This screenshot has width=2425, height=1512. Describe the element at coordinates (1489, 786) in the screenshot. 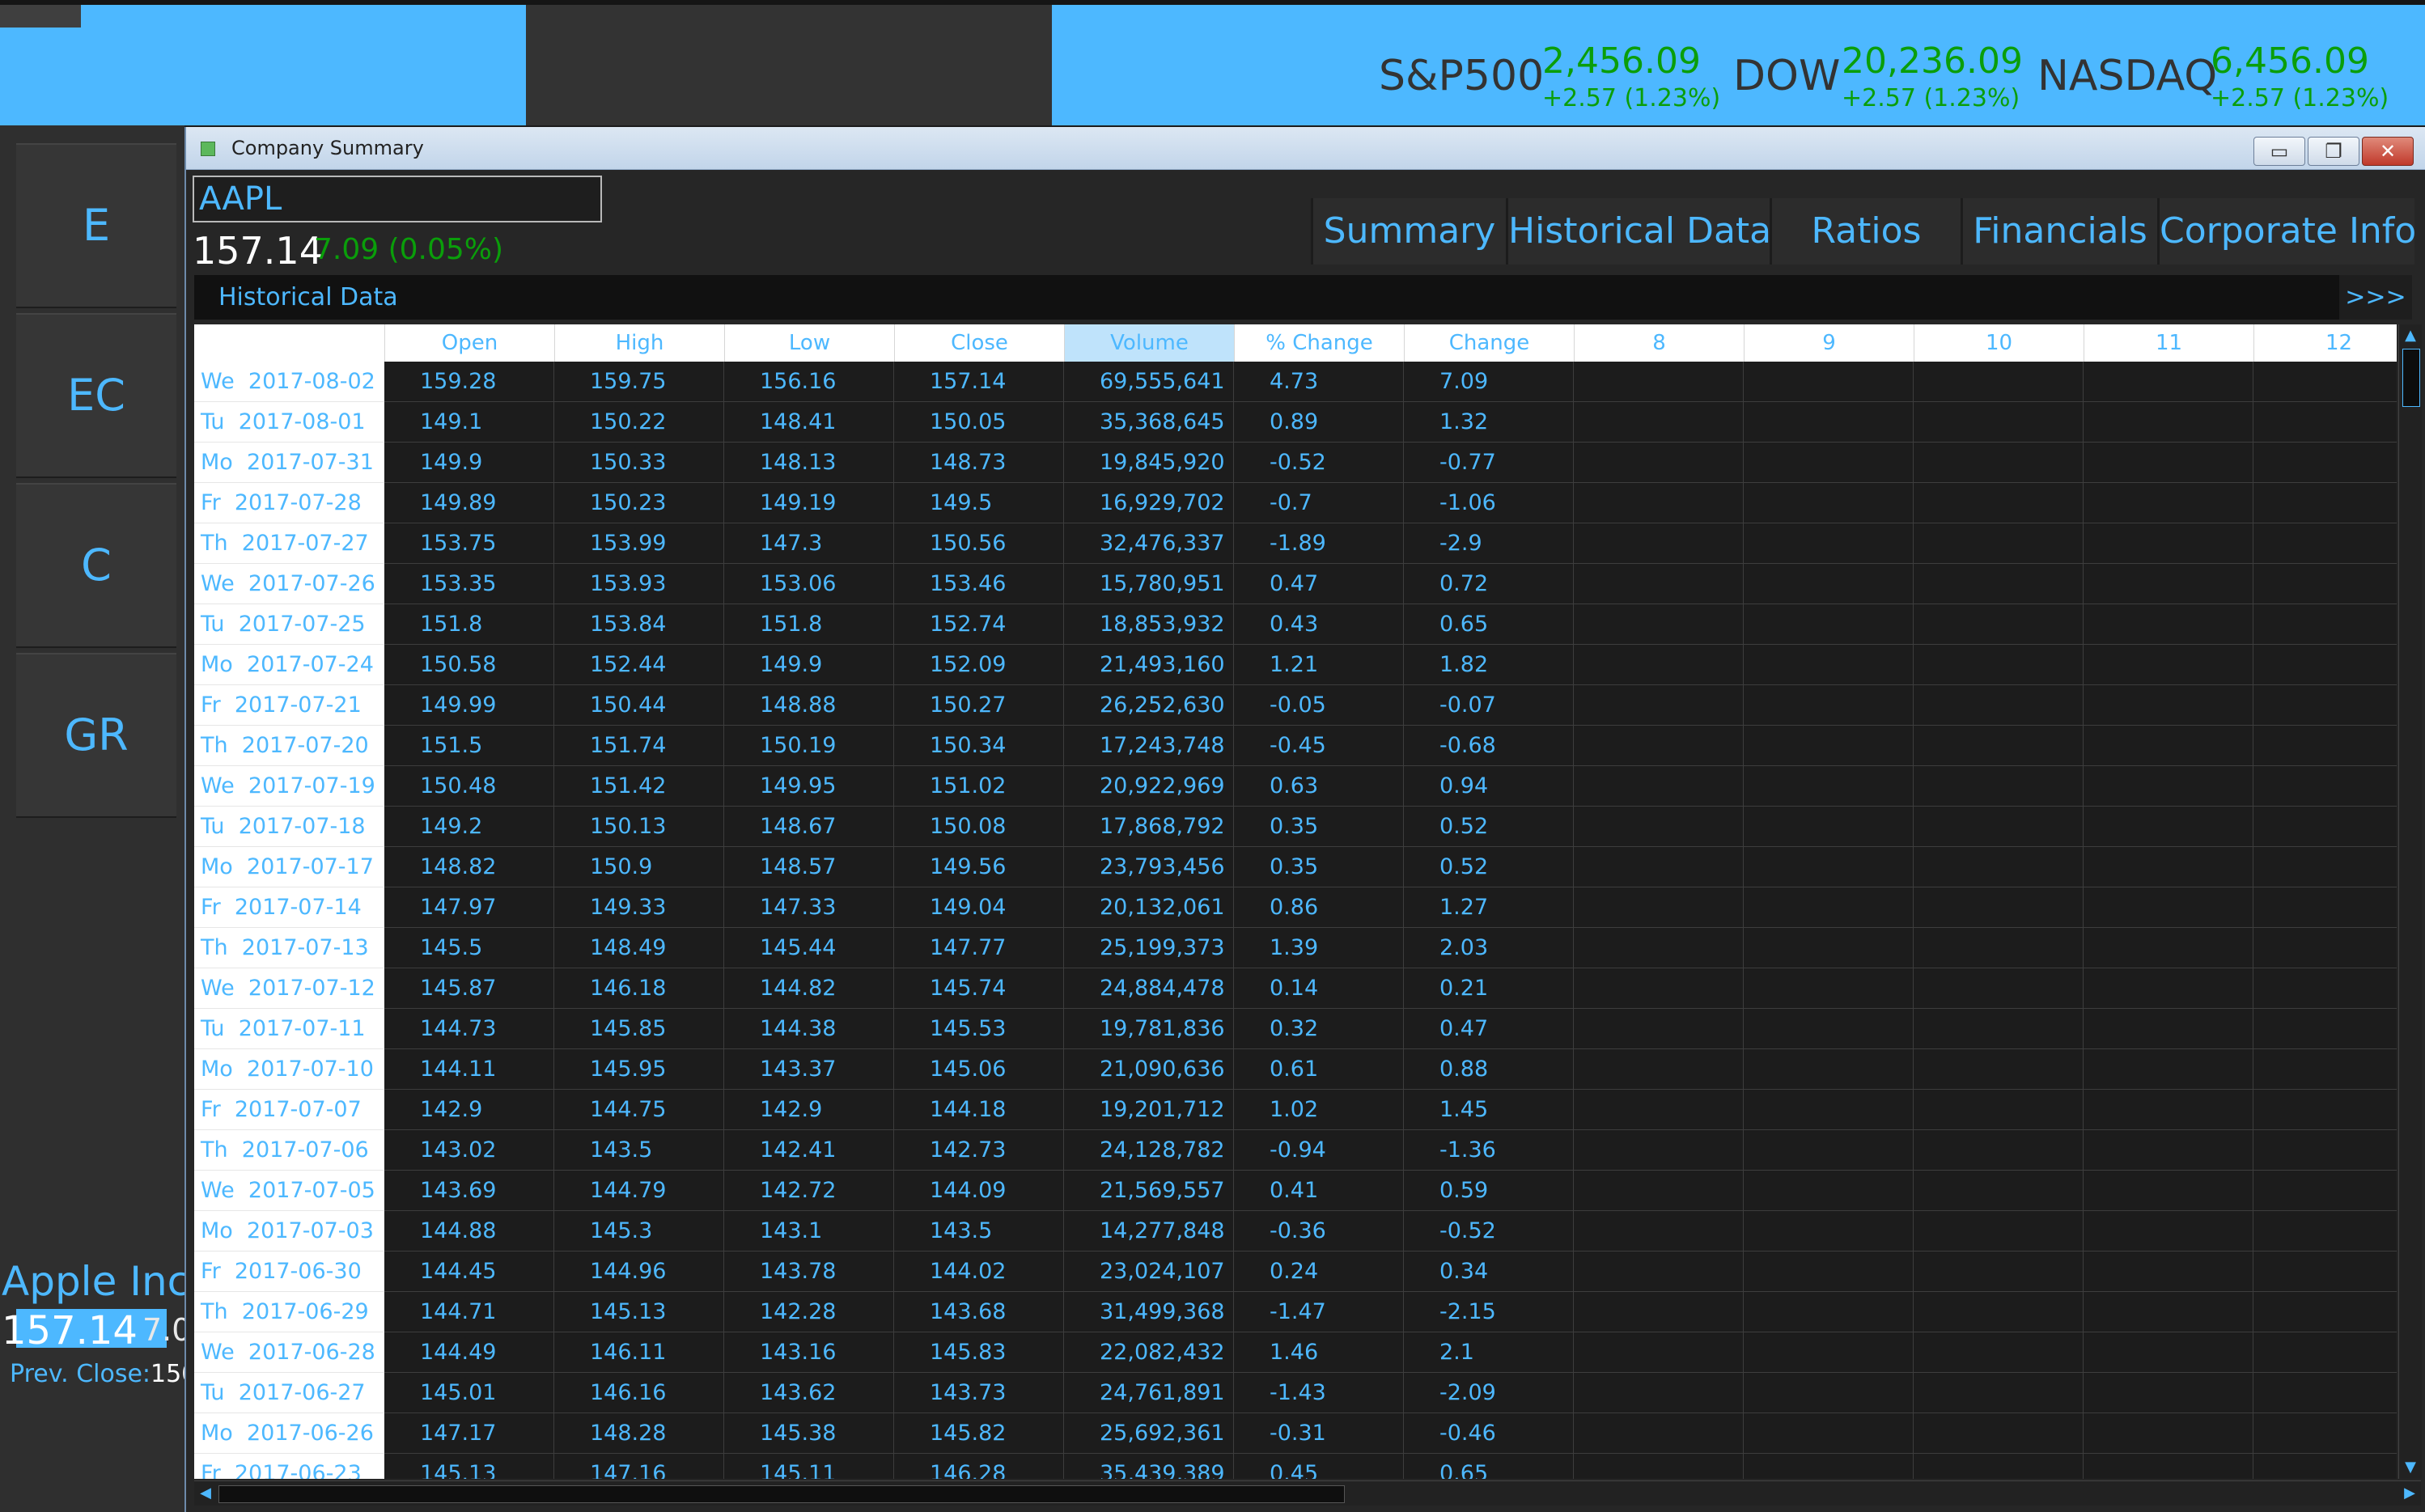

I see `table-cell: 0.94` at that location.